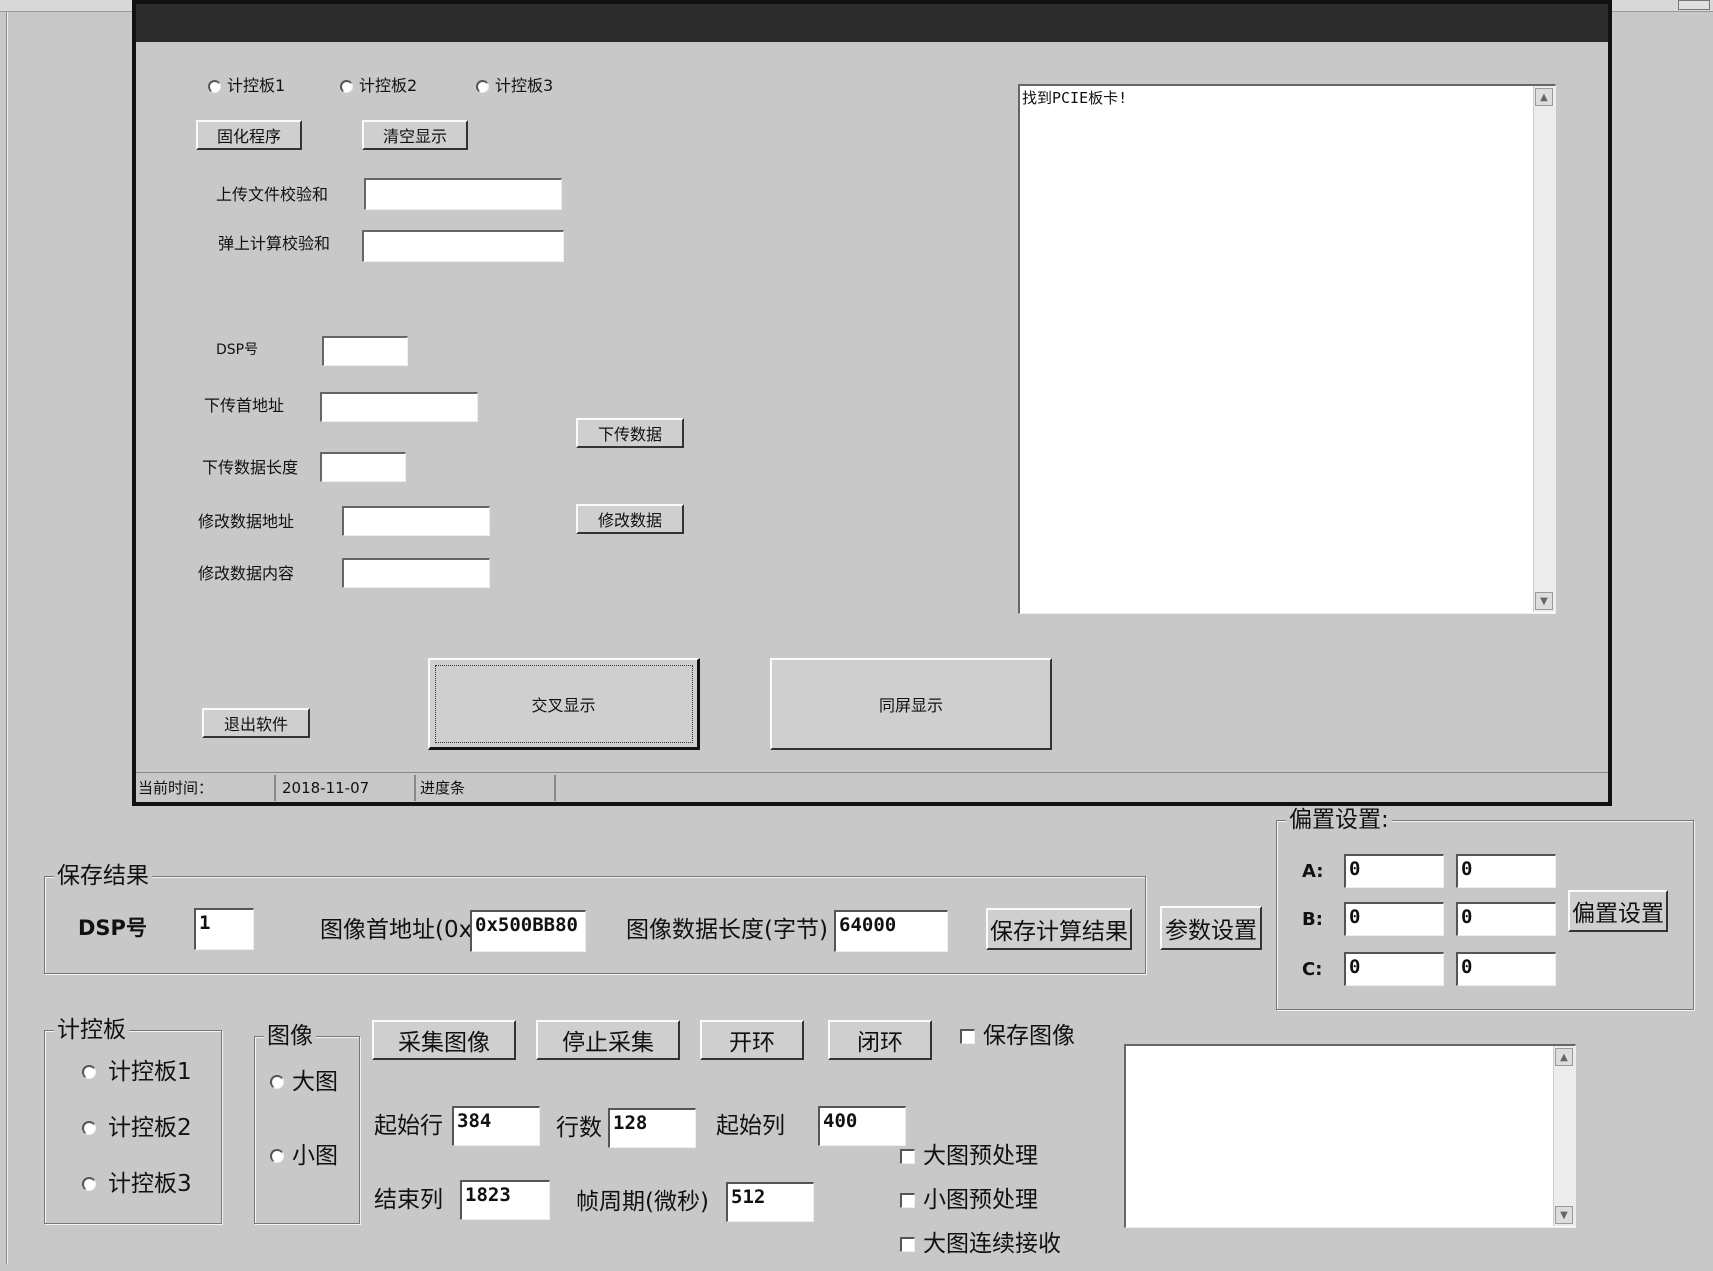 The width and height of the screenshot is (1713, 1271). Describe the element at coordinates (399, 407) in the screenshot. I see `download-address-field` at that location.